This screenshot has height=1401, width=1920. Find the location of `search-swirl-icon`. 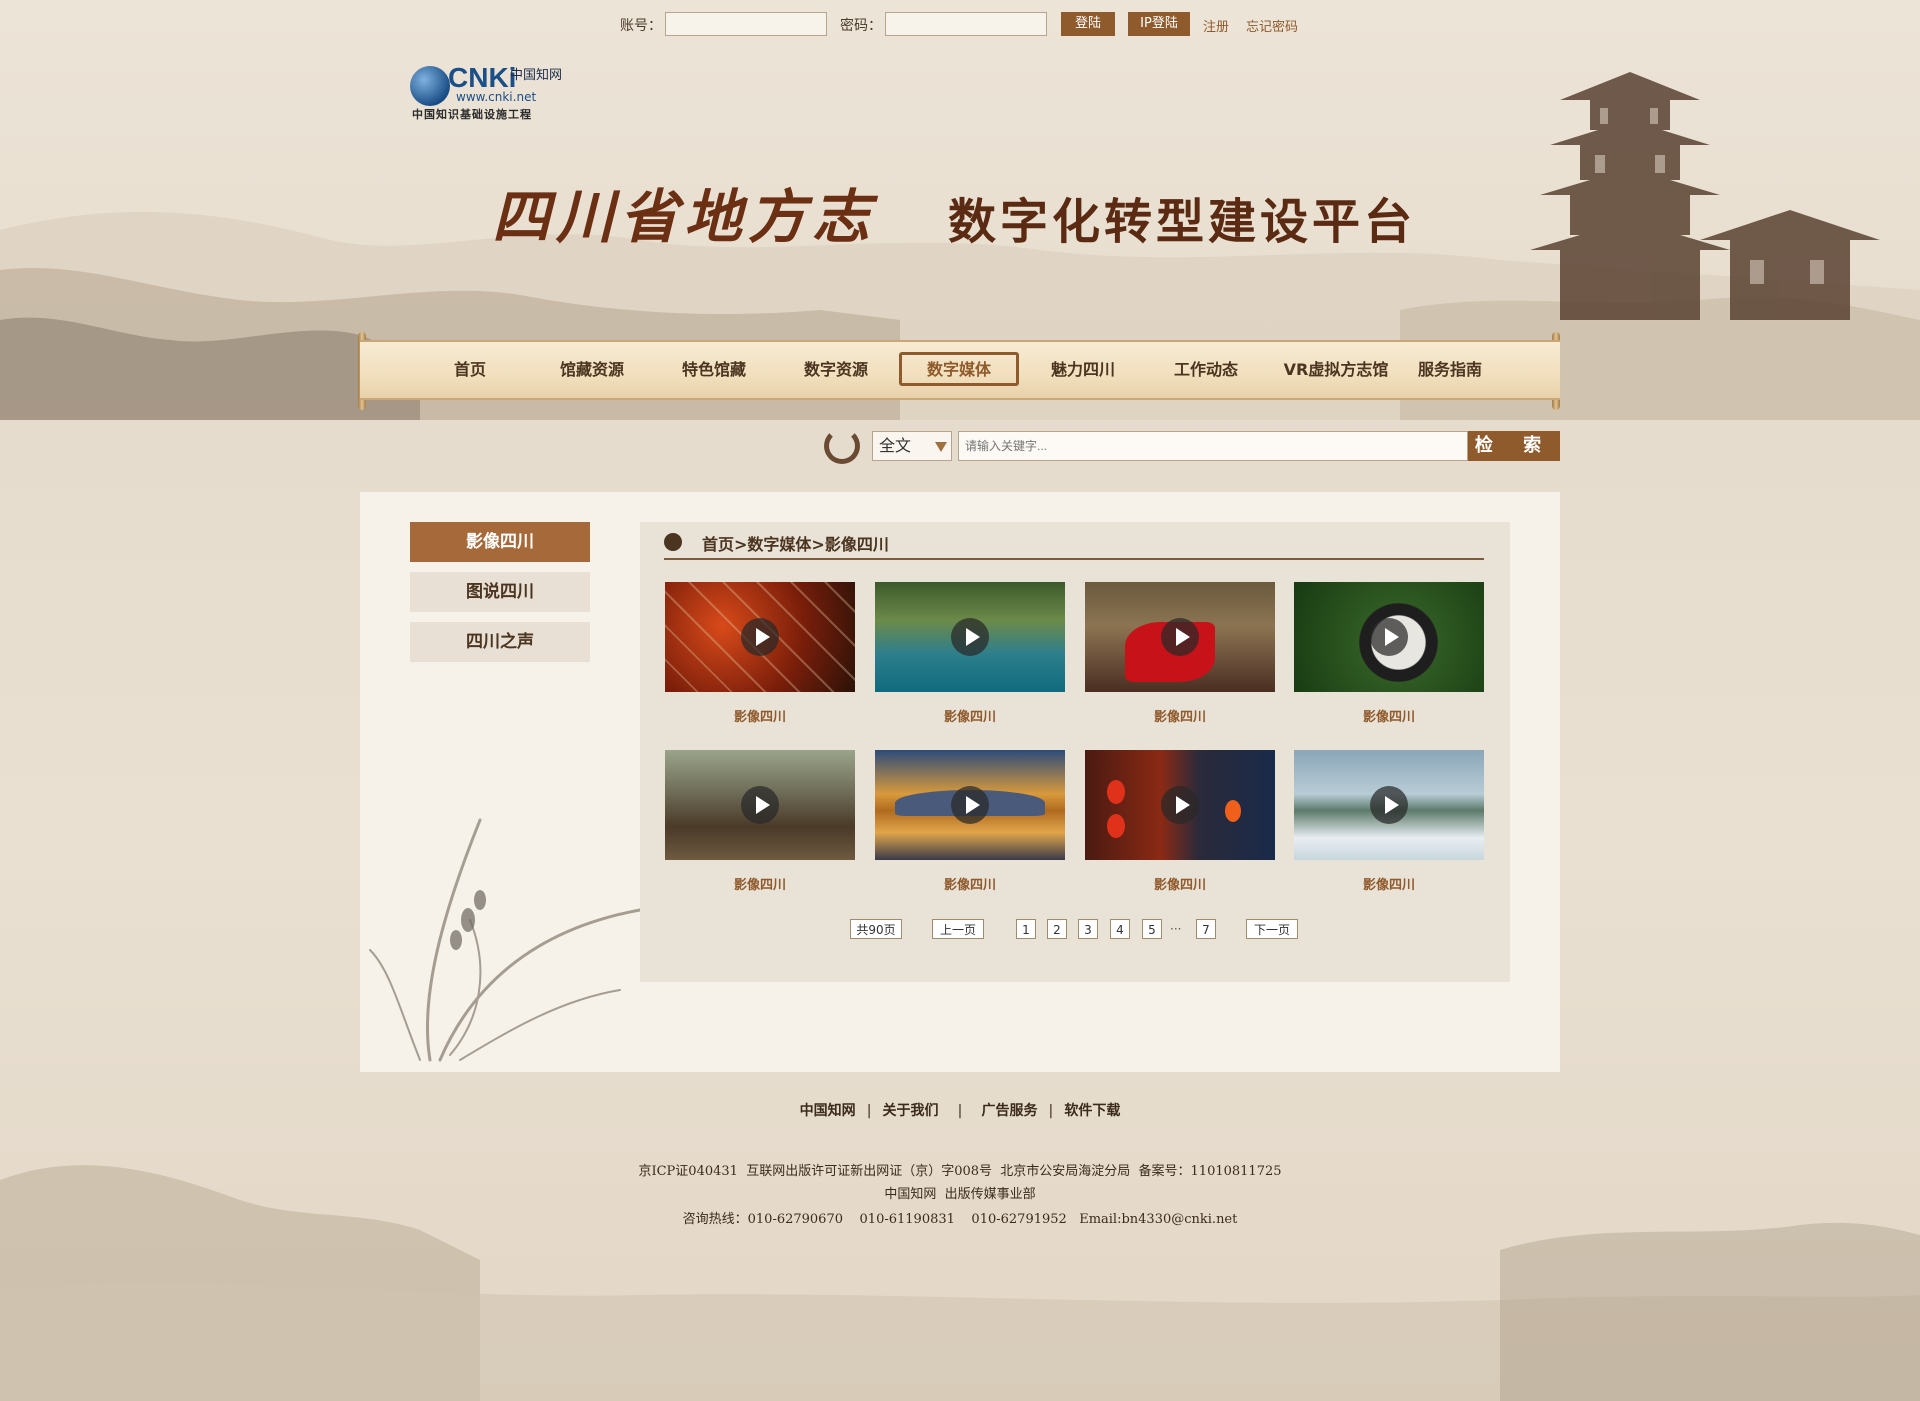

search-swirl-icon is located at coordinates (842, 446).